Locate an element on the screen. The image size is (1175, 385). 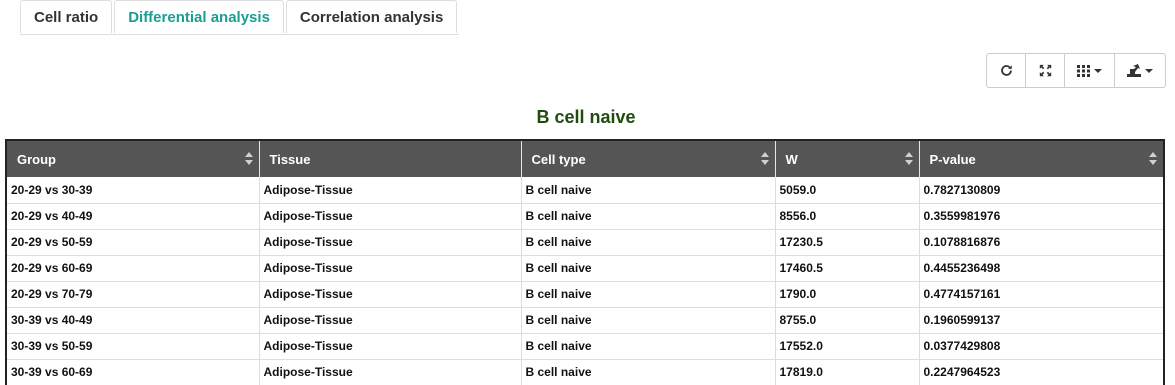
export-icon is located at coordinates (1134, 70).